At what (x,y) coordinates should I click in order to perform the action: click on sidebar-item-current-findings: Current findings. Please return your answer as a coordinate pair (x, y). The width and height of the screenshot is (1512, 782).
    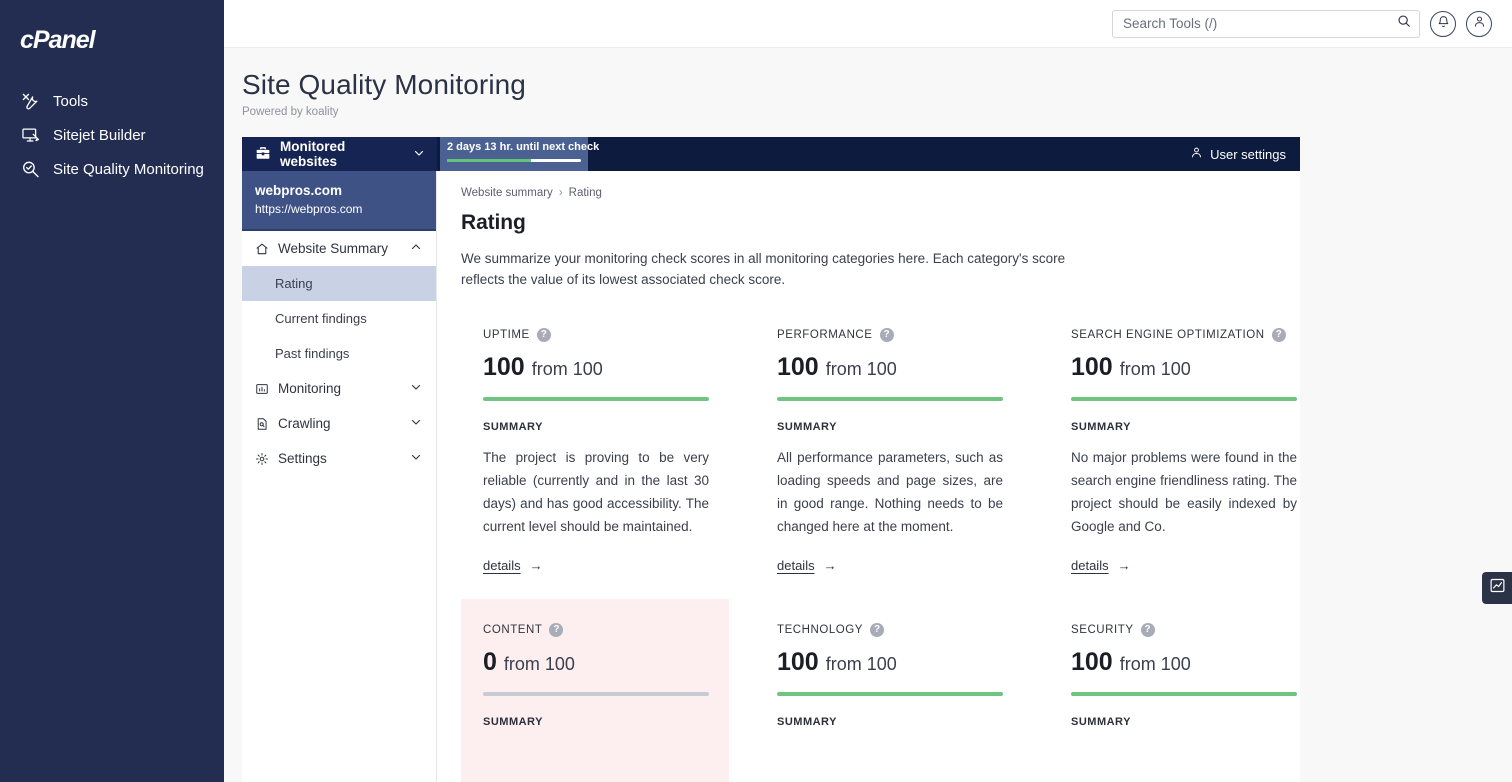
    Looking at the image, I should click on (339, 318).